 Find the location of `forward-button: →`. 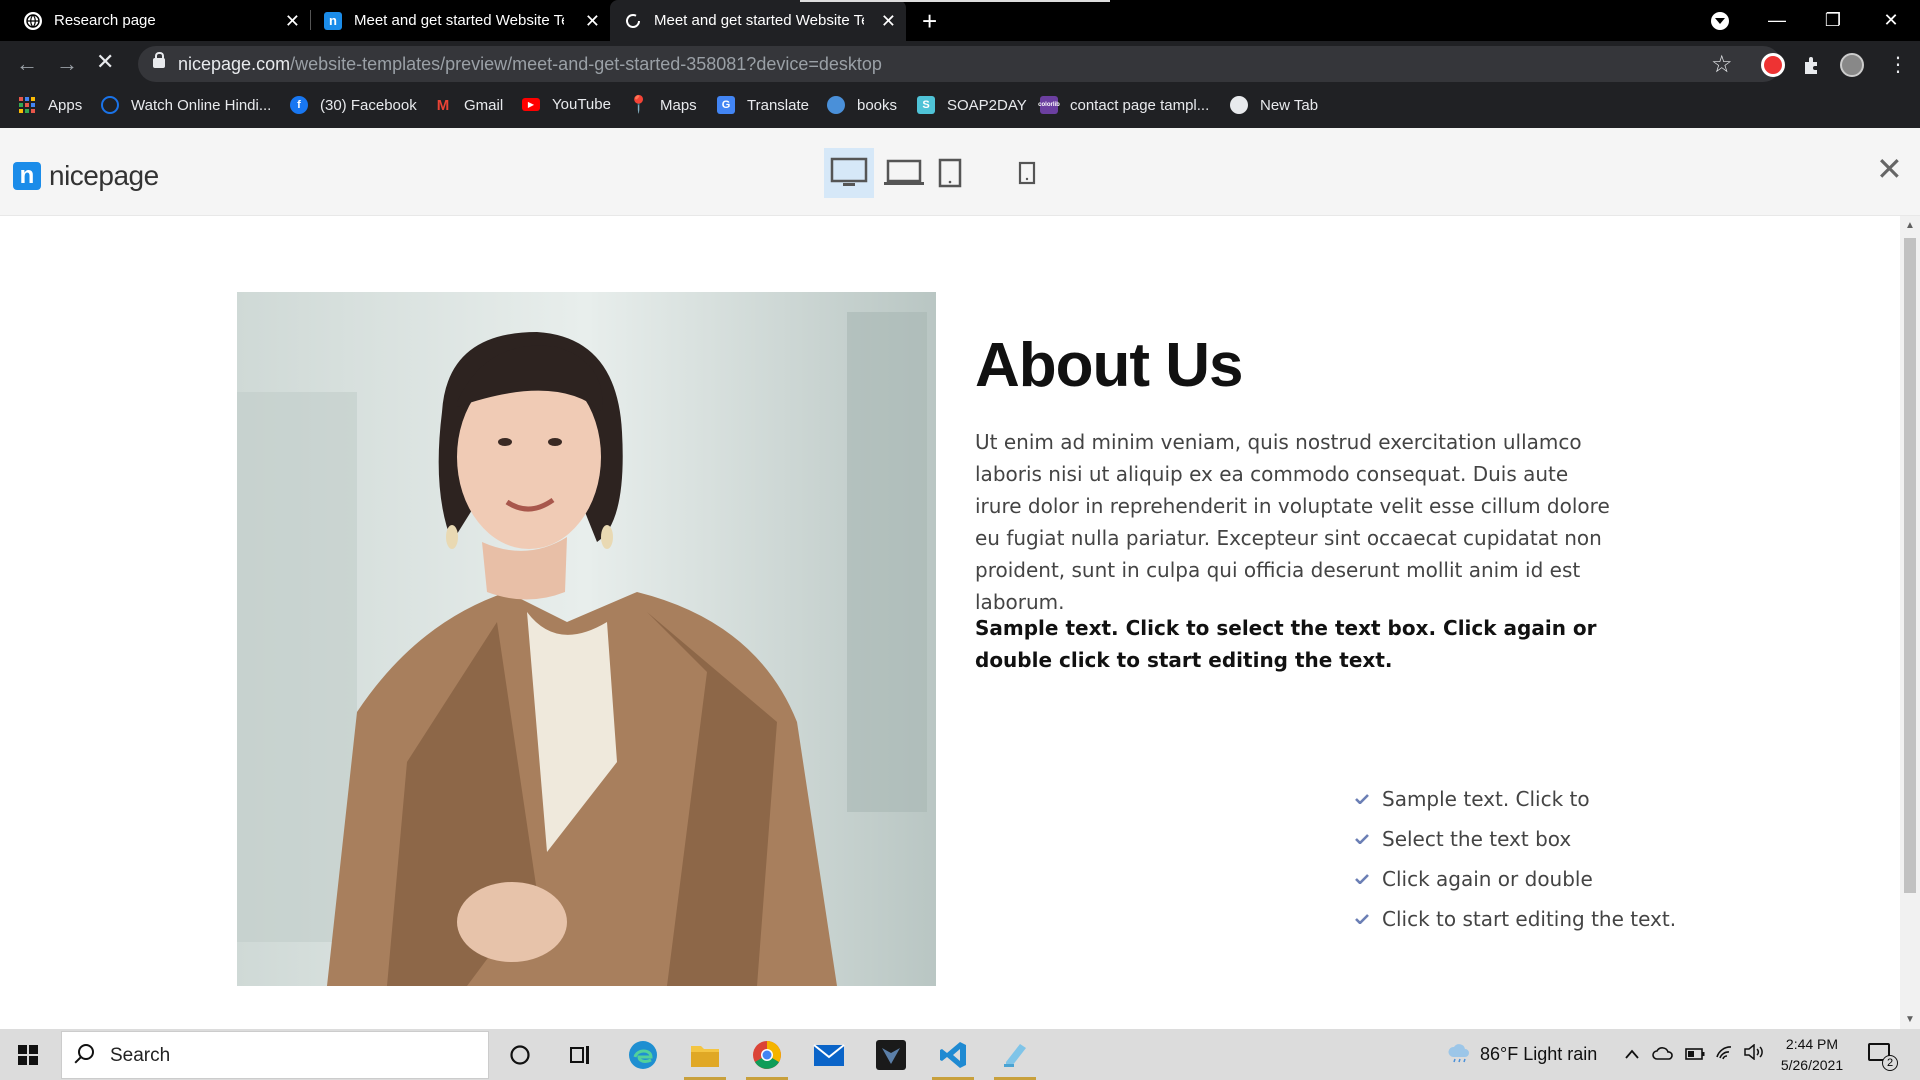

forward-button: → is located at coordinates (67, 64).